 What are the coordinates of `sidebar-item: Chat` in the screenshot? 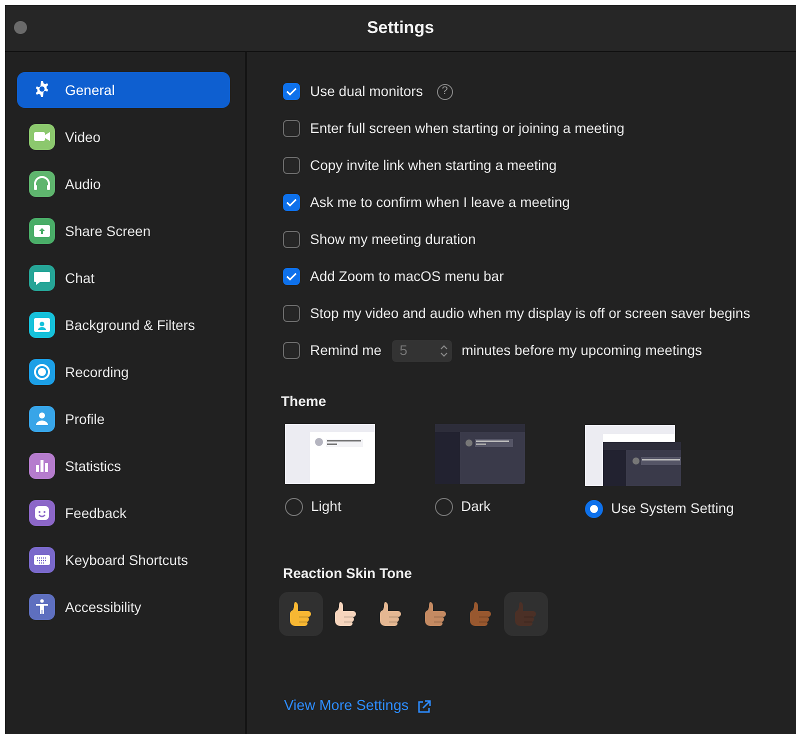 It's located at (123, 278).